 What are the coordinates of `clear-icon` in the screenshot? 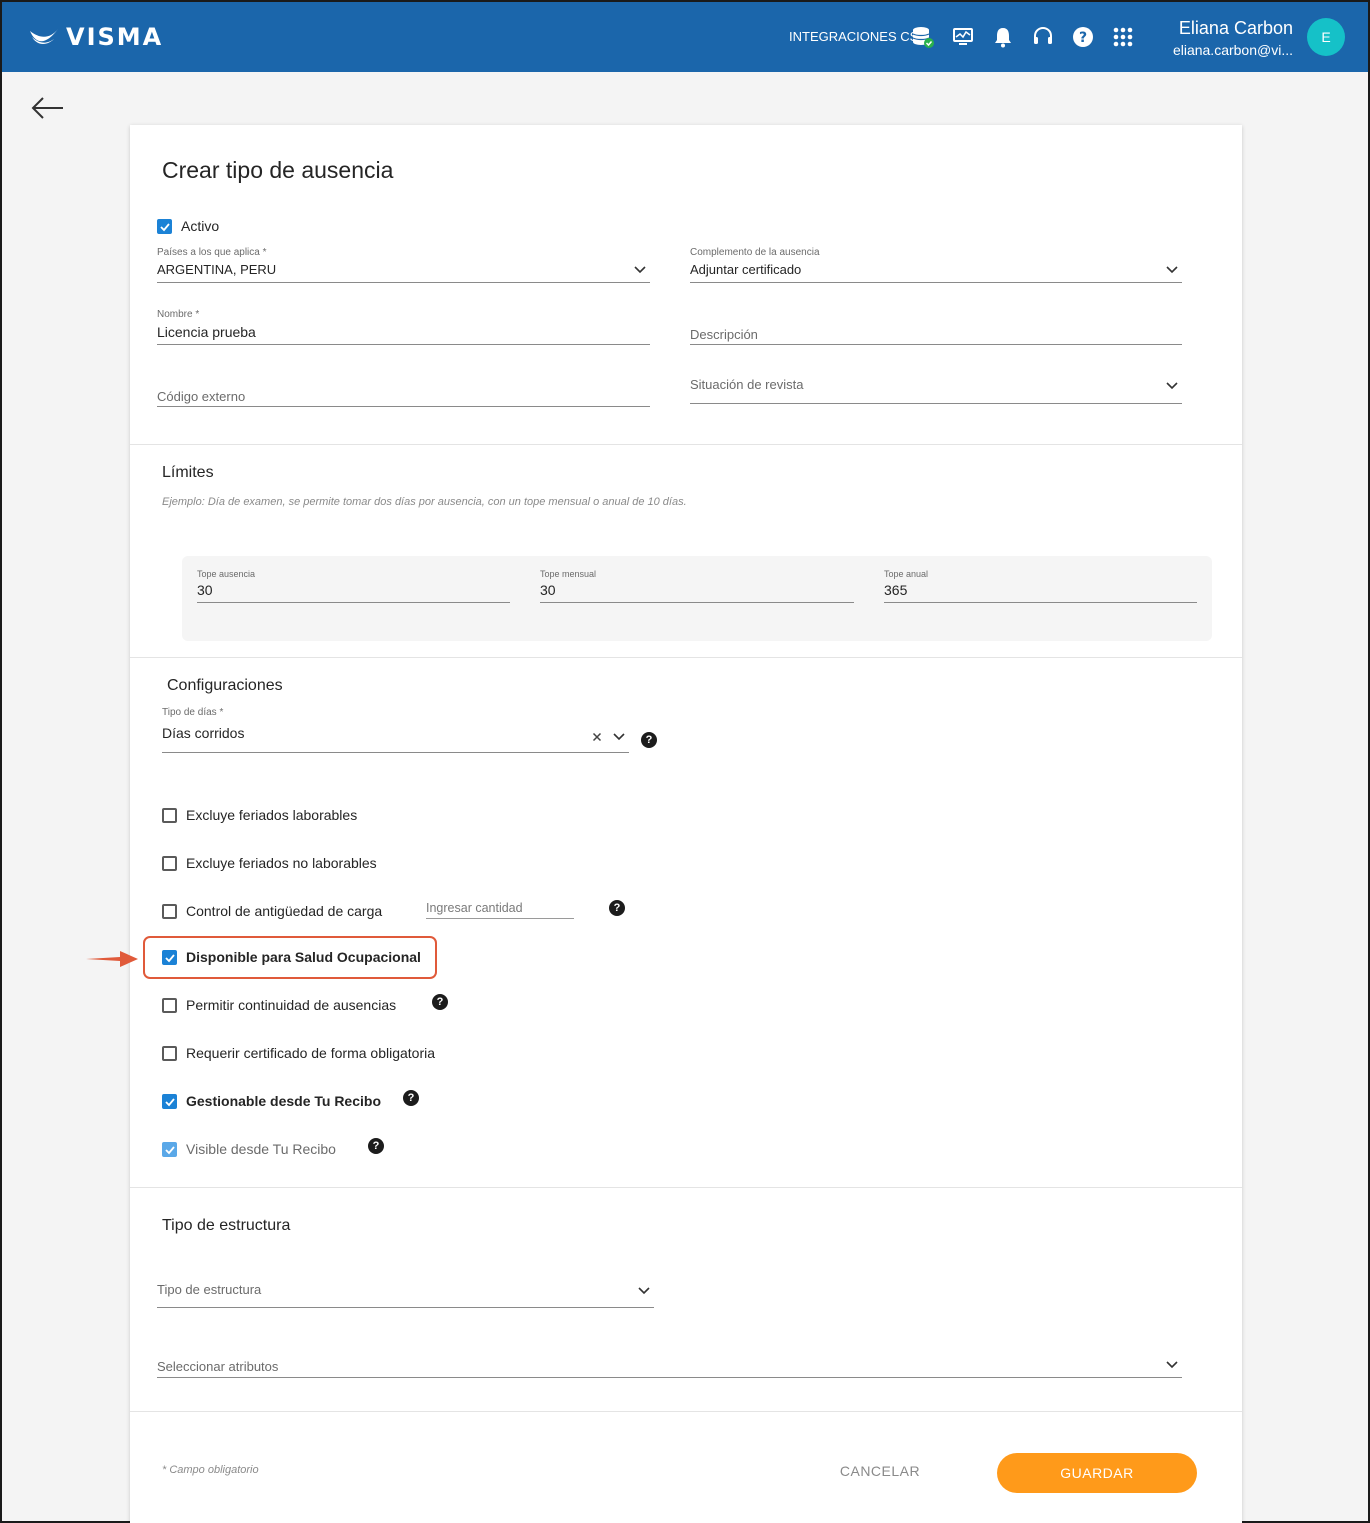 It's located at (597, 737).